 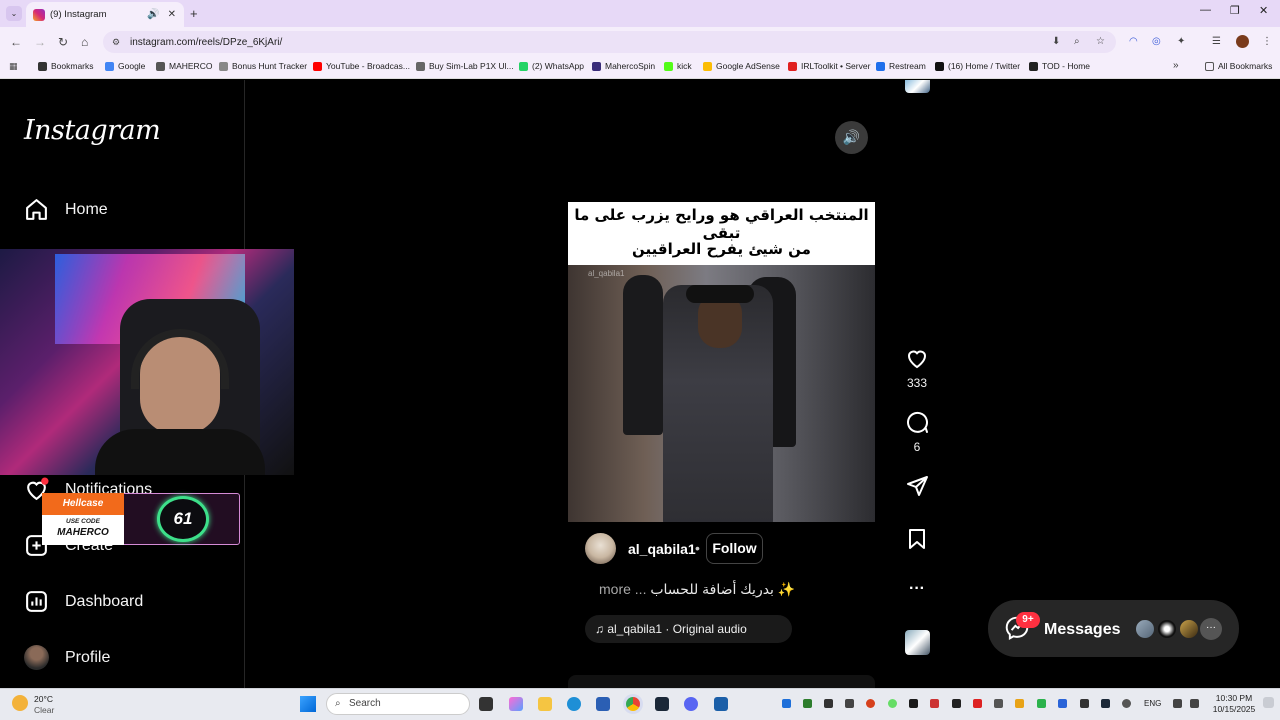 I want to click on reel-video: al_qabila1, so click(x=721, y=393).